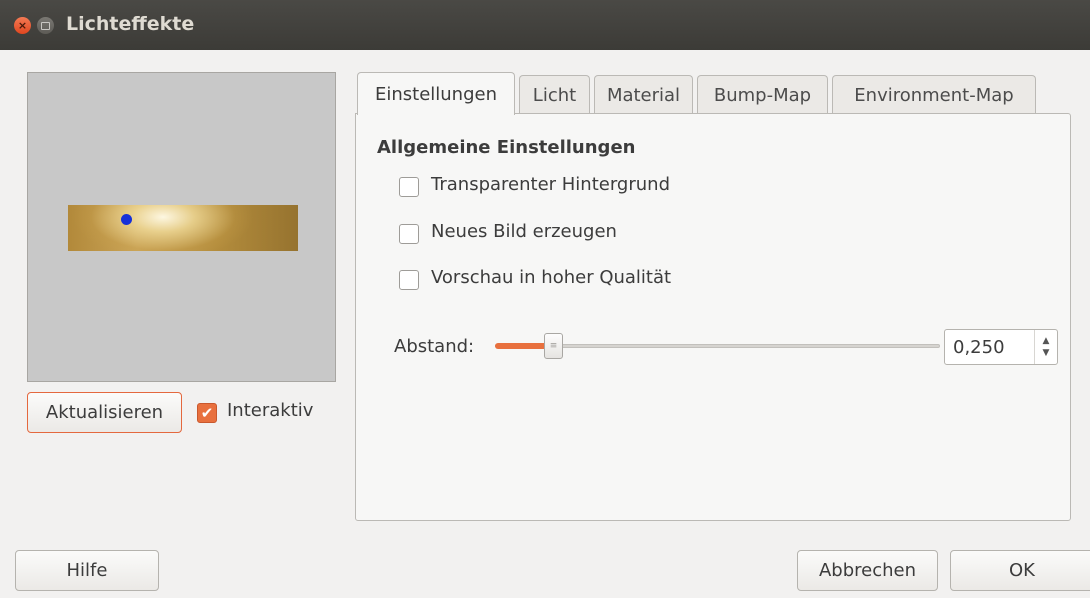 The image size is (1090, 598). I want to click on preview-frame, so click(181, 227).